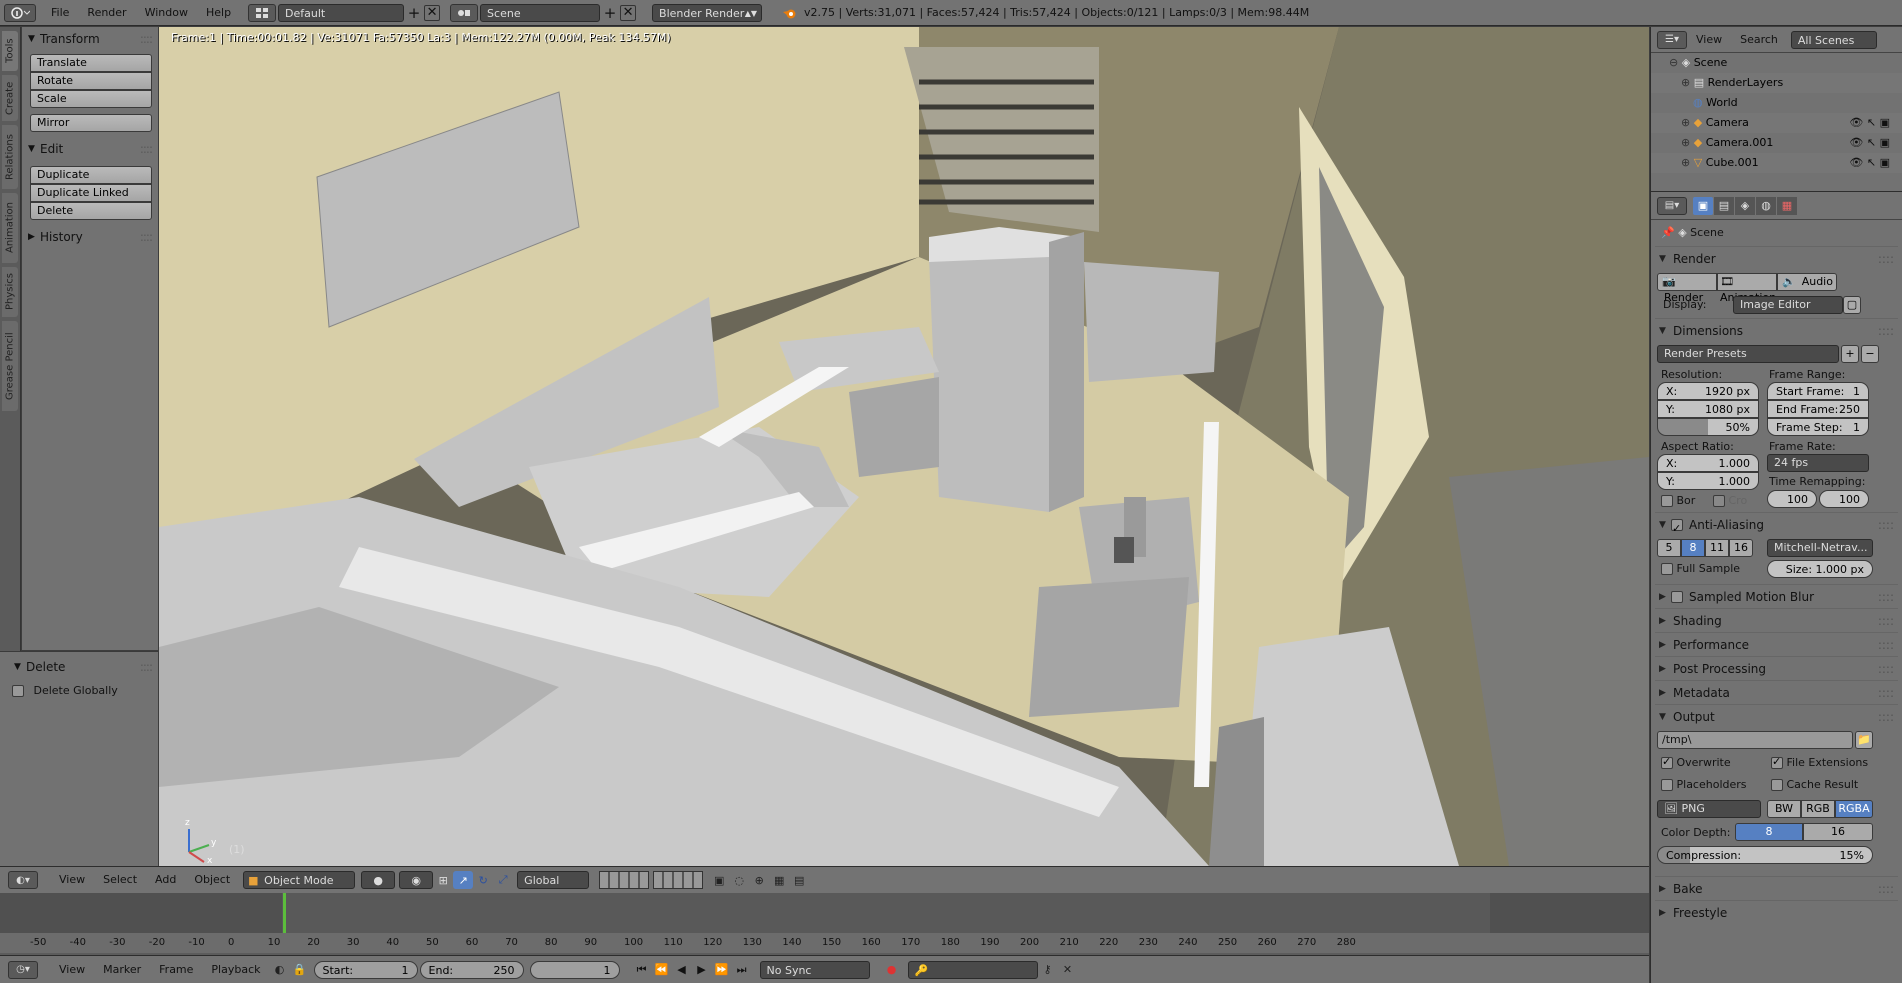 The height and width of the screenshot is (983, 1902). What do you see at coordinates (91, 193) in the screenshot?
I see `duplicate-linked-button: Duplicate Linked` at bounding box center [91, 193].